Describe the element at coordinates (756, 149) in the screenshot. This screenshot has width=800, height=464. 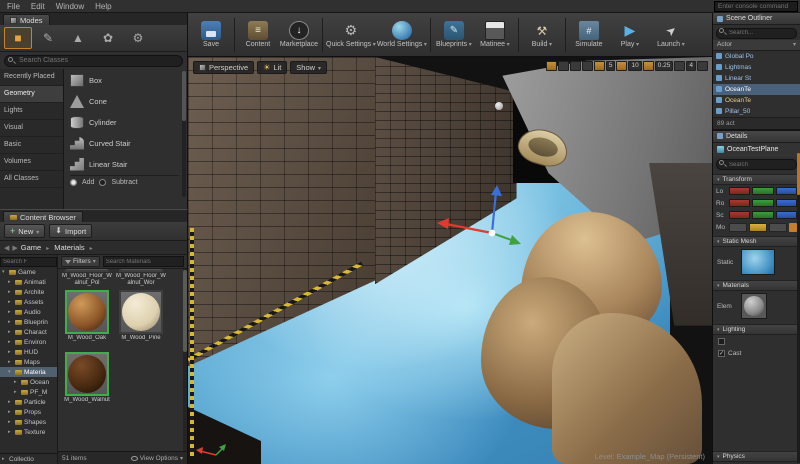
I see `selected-object-row: OceanTestPlane` at that location.